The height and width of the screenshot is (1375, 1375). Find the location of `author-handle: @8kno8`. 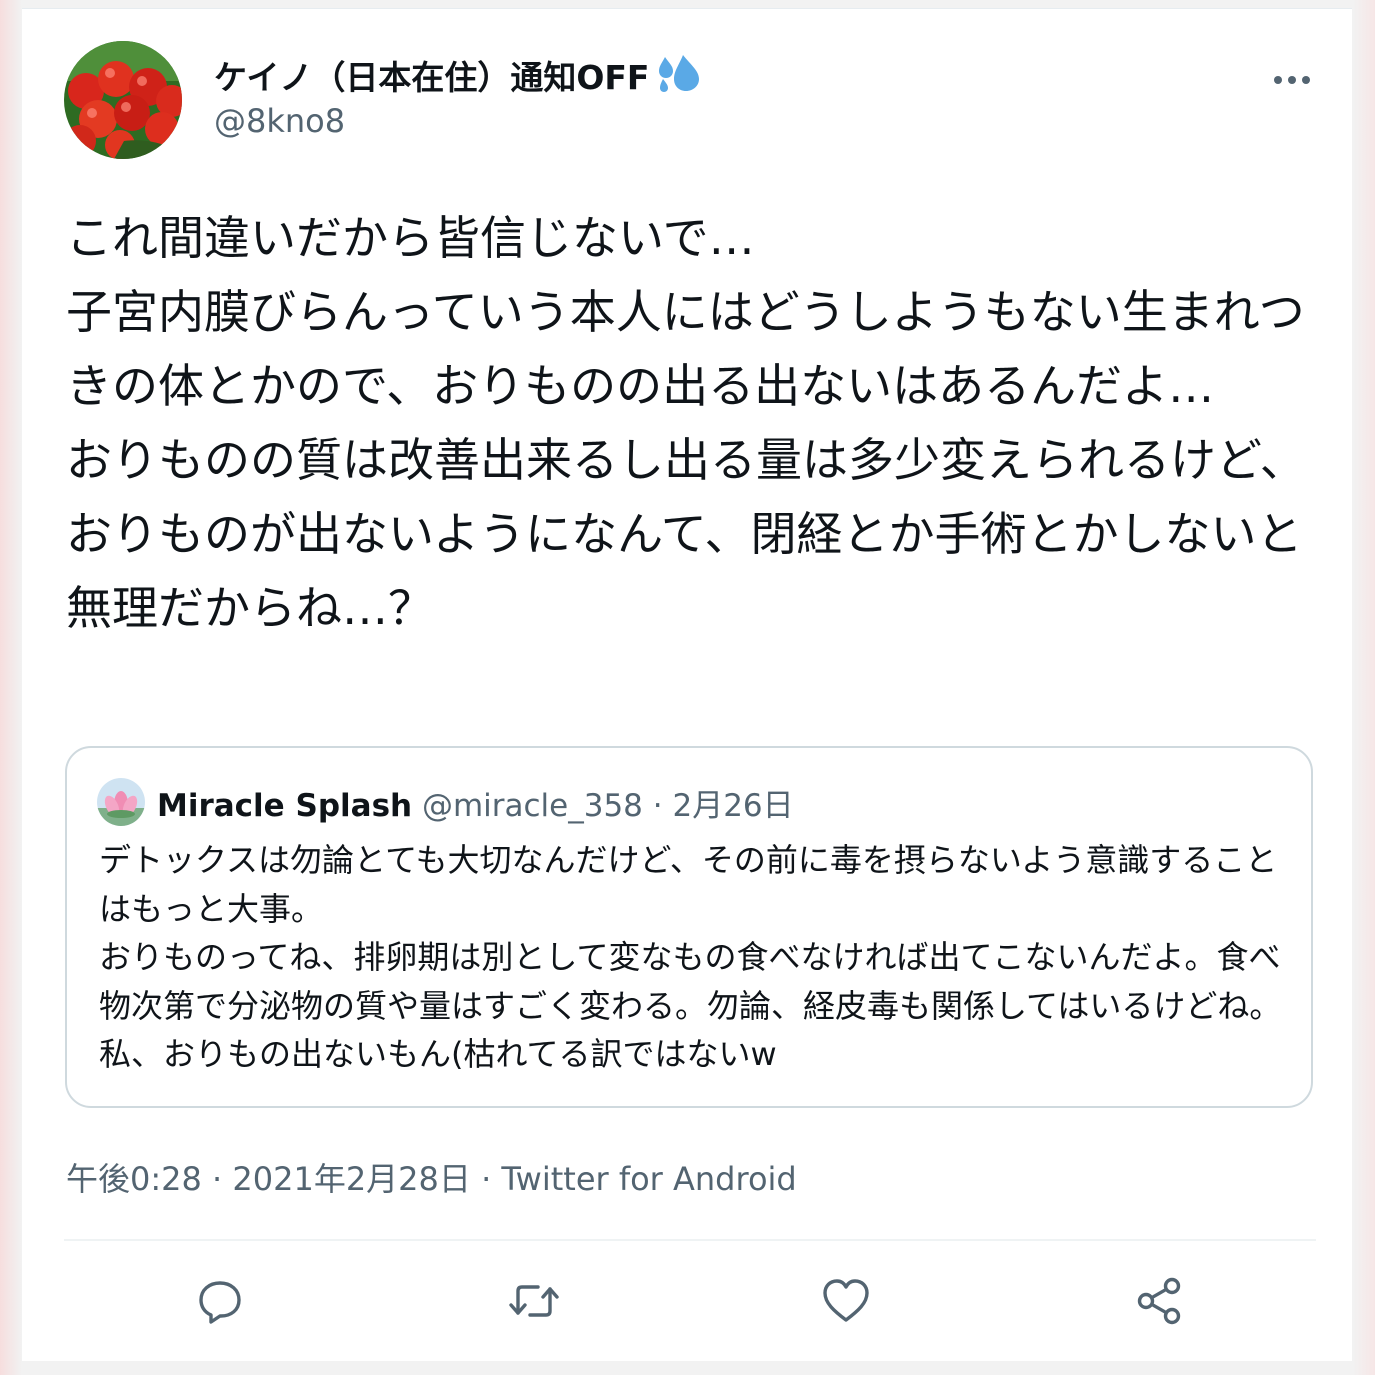

author-handle: @8kno8 is located at coordinates (279, 121).